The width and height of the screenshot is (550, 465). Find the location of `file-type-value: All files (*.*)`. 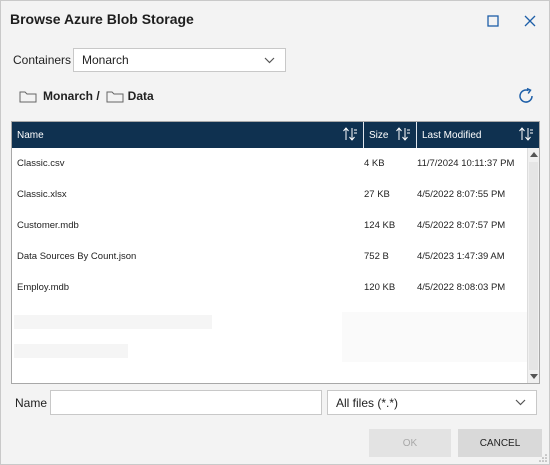

file-type-value: All files (*.*) is located at coordinates (367, 402).